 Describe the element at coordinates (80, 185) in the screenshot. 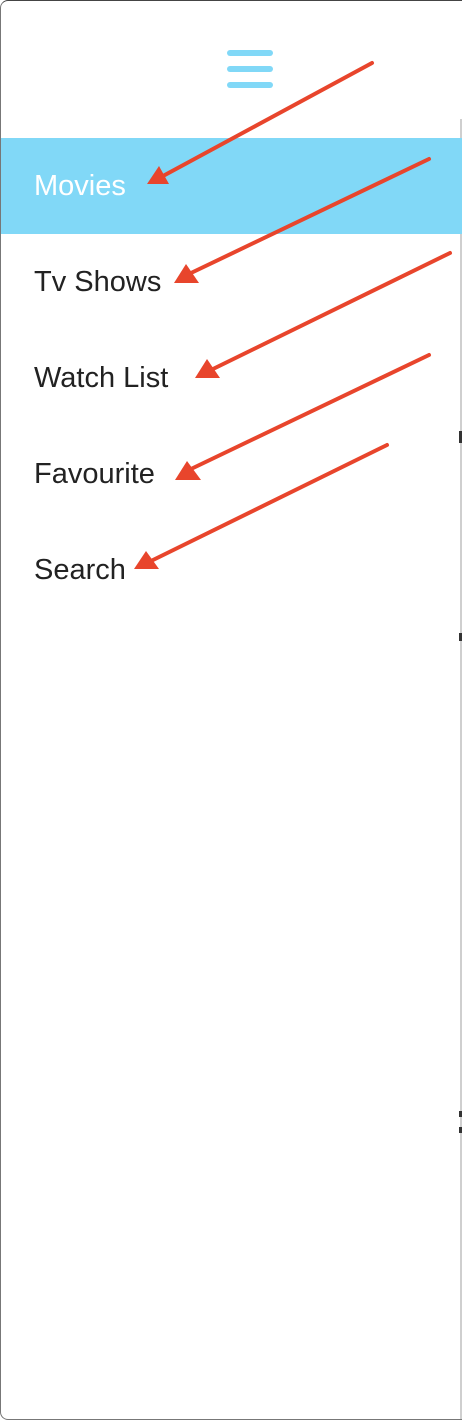

I see `menu-item-label: Movies` at that location.